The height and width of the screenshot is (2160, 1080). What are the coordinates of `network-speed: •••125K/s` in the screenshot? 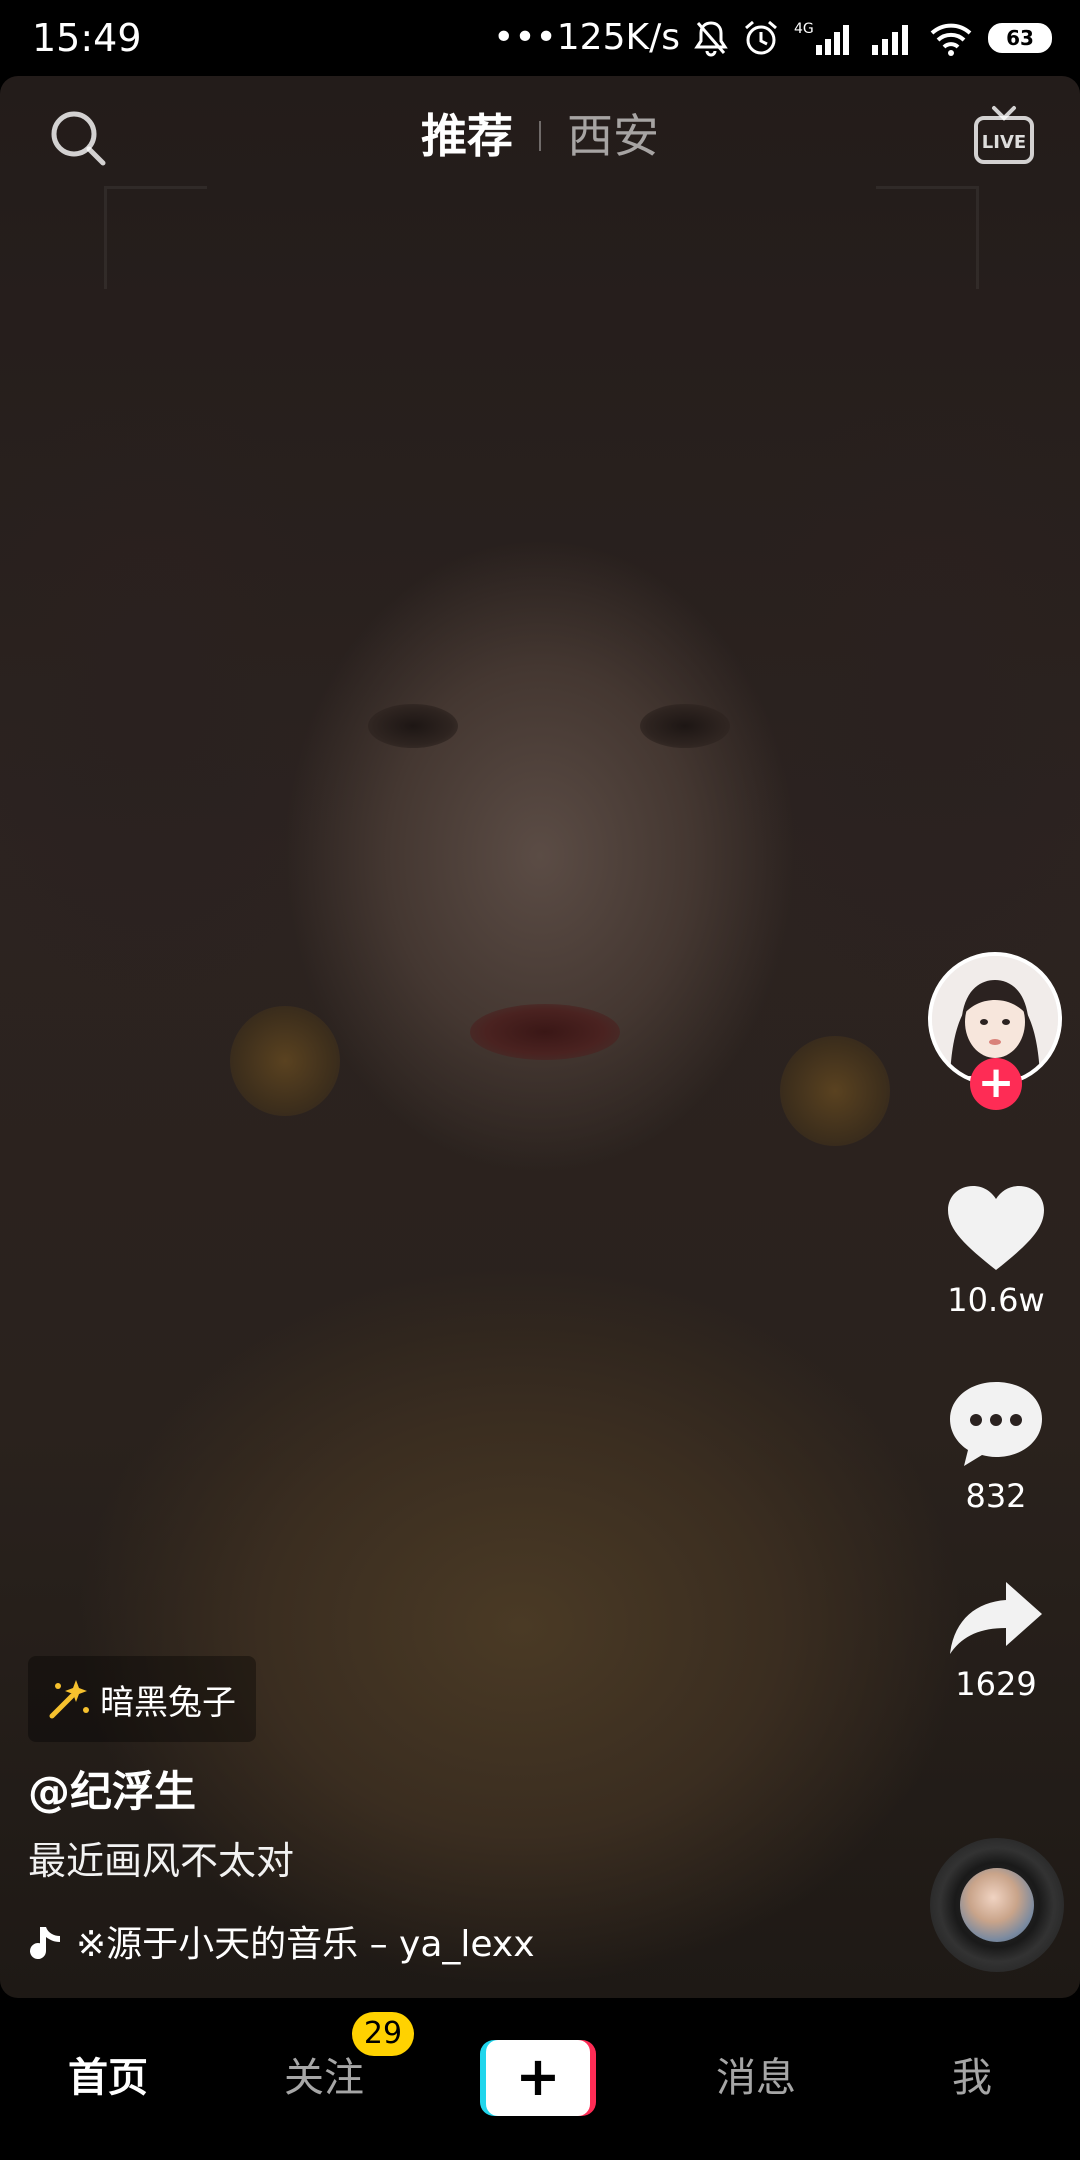 It's located at (586, 37).